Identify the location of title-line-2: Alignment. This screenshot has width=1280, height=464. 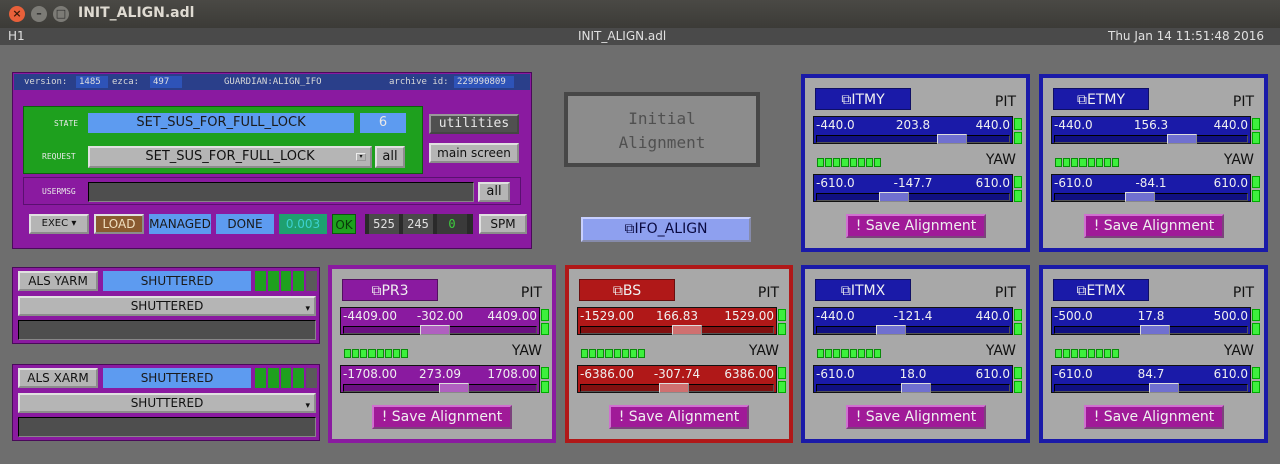
(662, 142).